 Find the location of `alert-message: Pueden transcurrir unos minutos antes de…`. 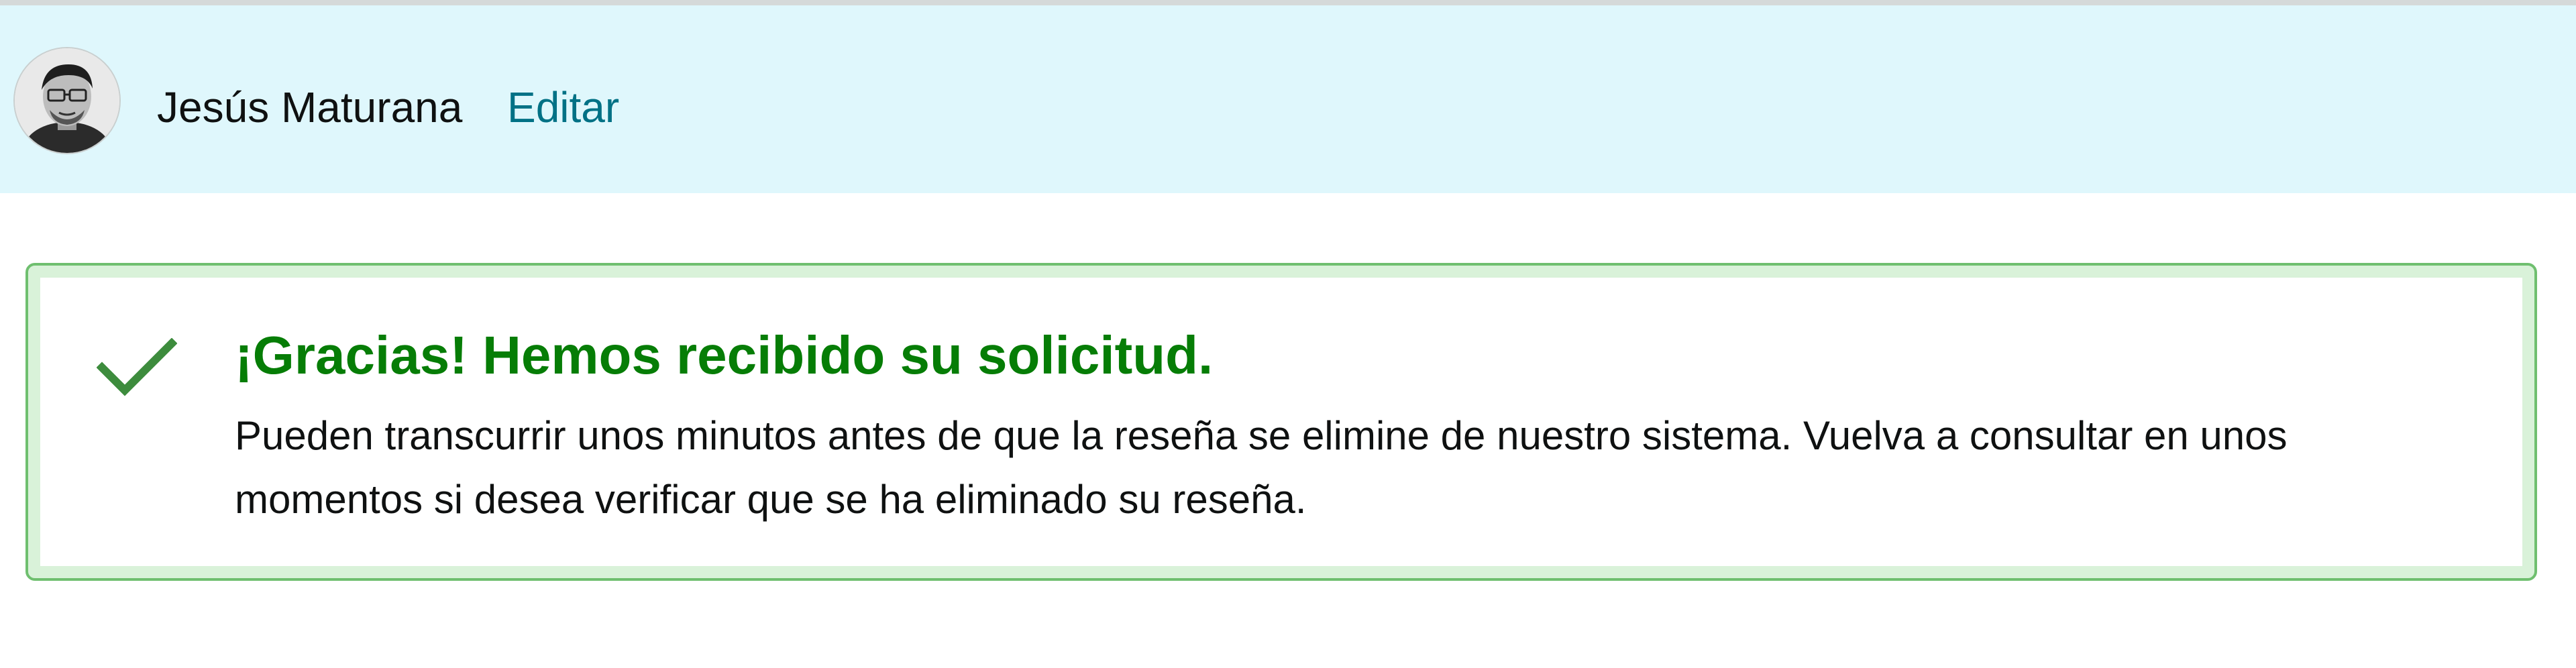

alert-message: Pueden transcurrir unos minutos antes de… is located at coordinates (1261, 468).